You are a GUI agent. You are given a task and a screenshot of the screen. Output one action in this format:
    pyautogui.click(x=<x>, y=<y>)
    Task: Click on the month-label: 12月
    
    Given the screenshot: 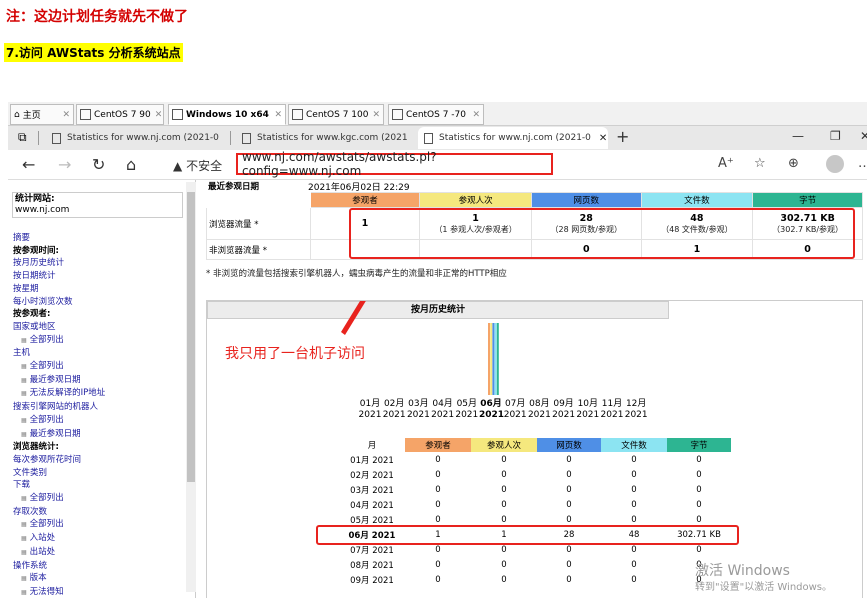 What is the action you would take?
    pyautogui.click(x=636, y=404)
    